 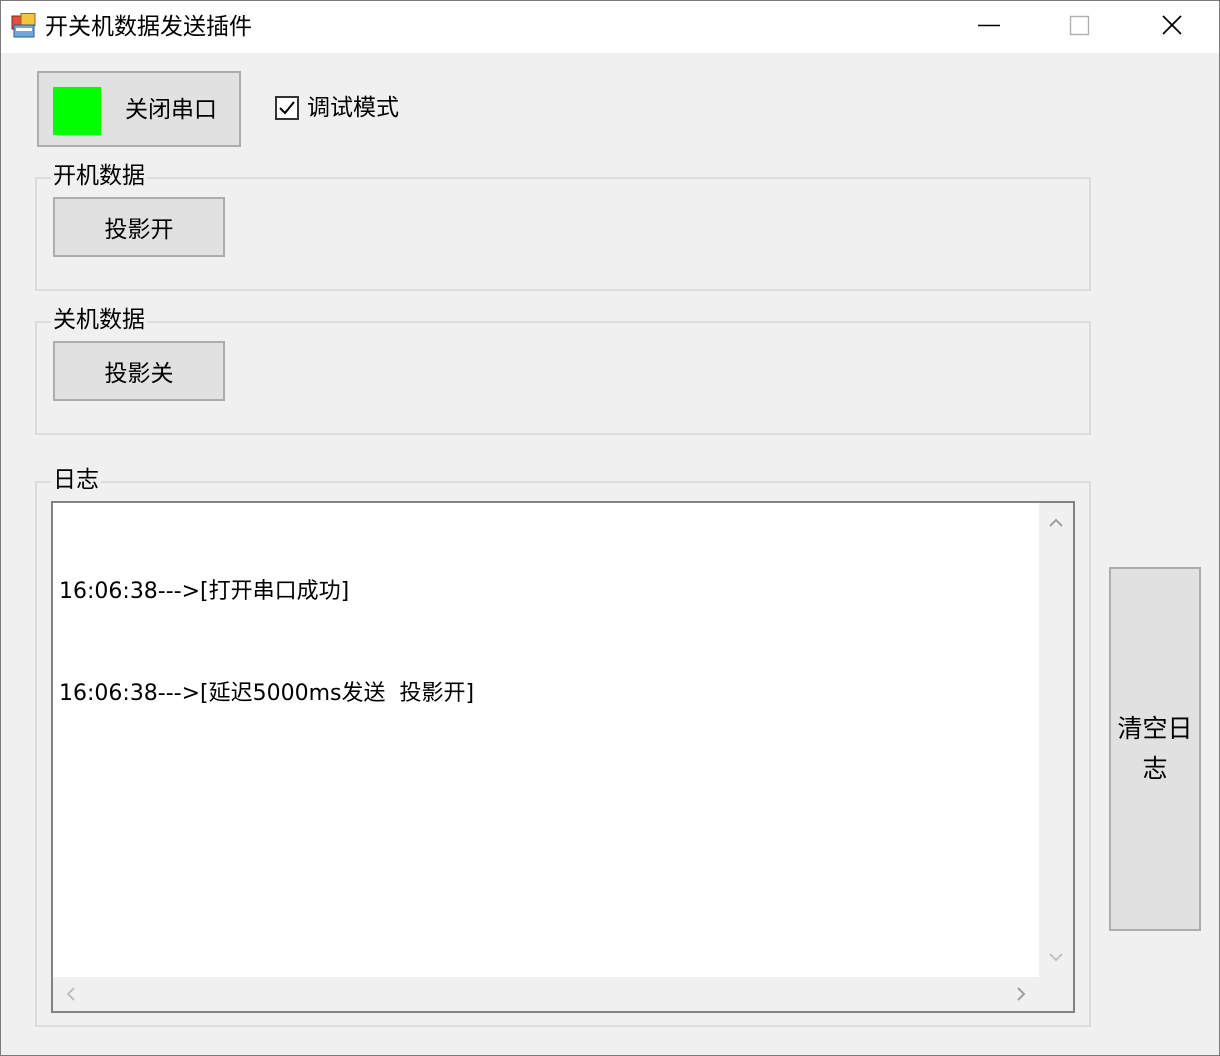 What do you see at coordinates (99, 320) in the screenshot?
I see `power-off-group-label: 关机数据` at bounding box center [99, 320].